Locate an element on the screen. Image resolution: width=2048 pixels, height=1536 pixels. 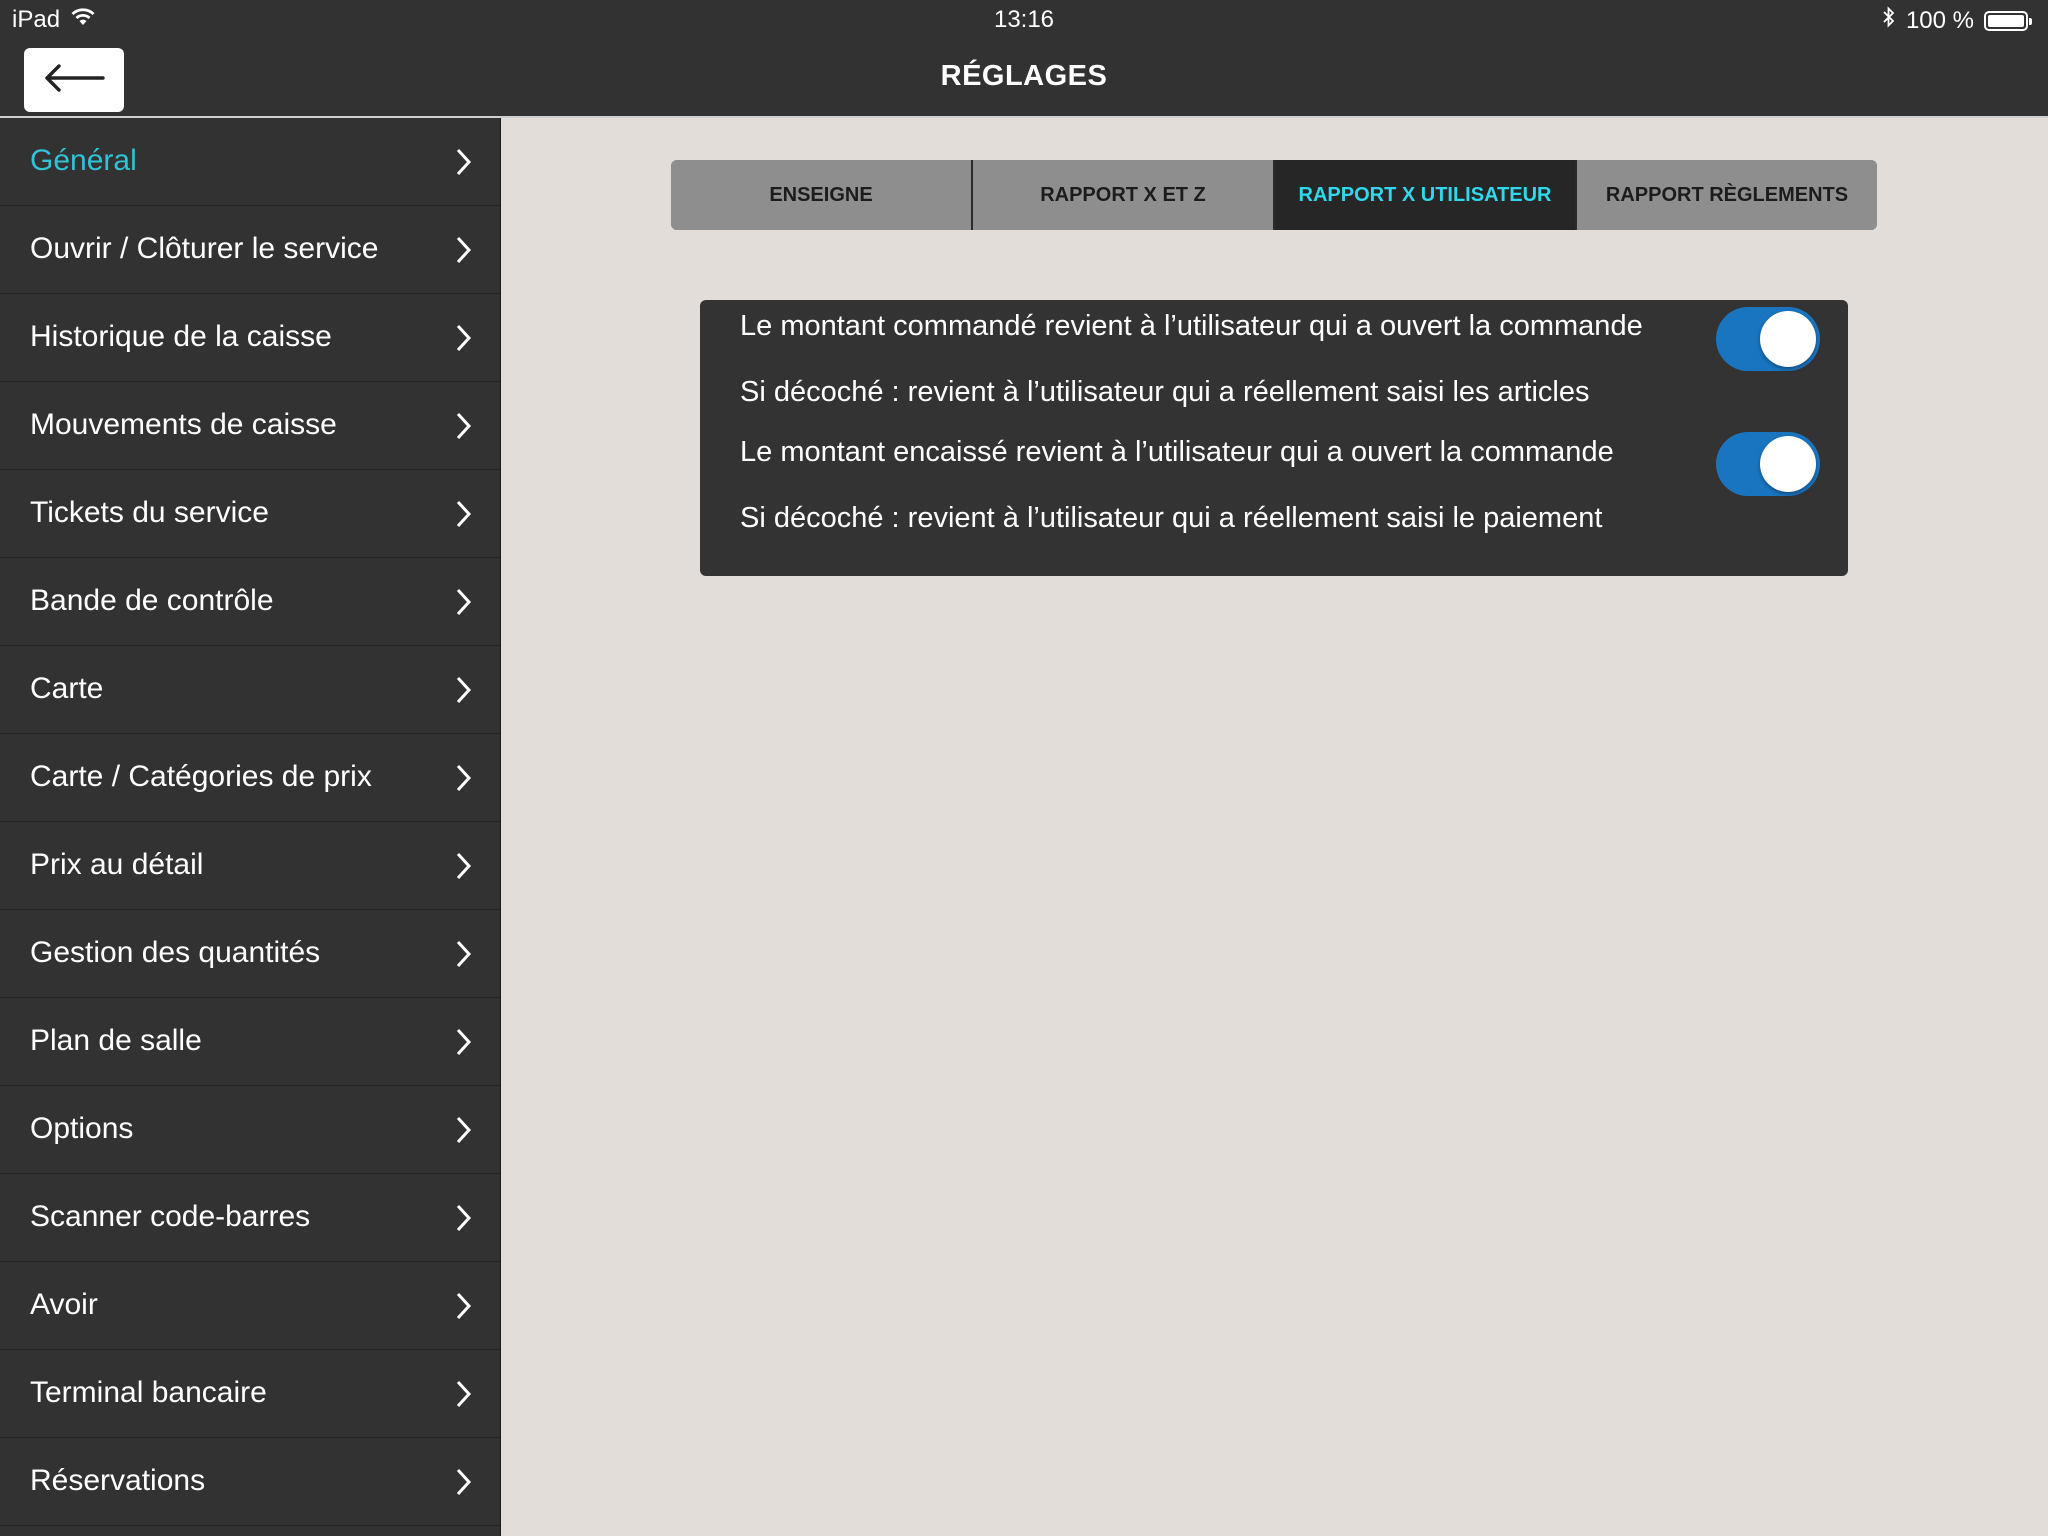
sidebar-item-bande-controle: Bande de contrôle is located at coordinates (250, 602).